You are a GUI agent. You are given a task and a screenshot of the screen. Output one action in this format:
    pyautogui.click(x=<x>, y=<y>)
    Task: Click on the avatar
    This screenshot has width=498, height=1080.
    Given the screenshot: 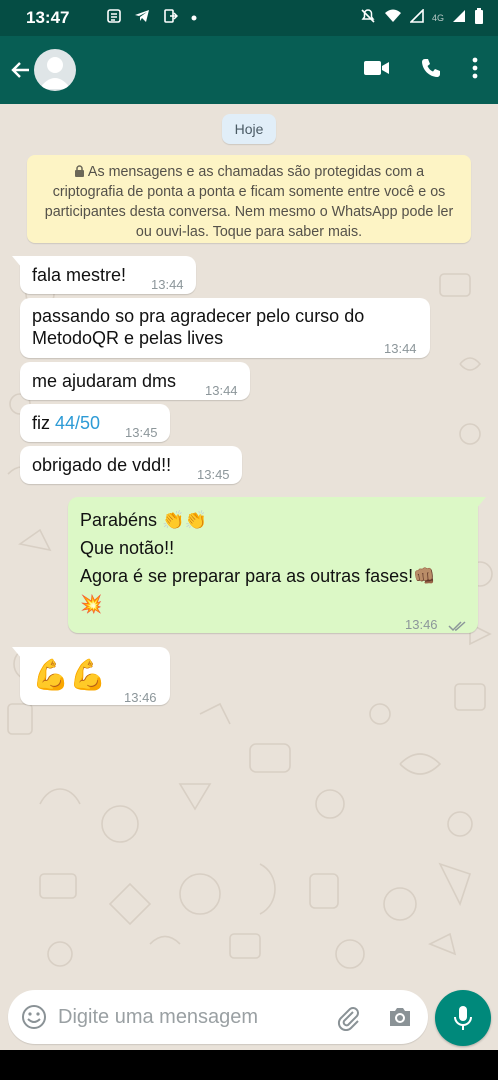 What is the action you would take?
    pyautogui.click(x=55, y=70)
    